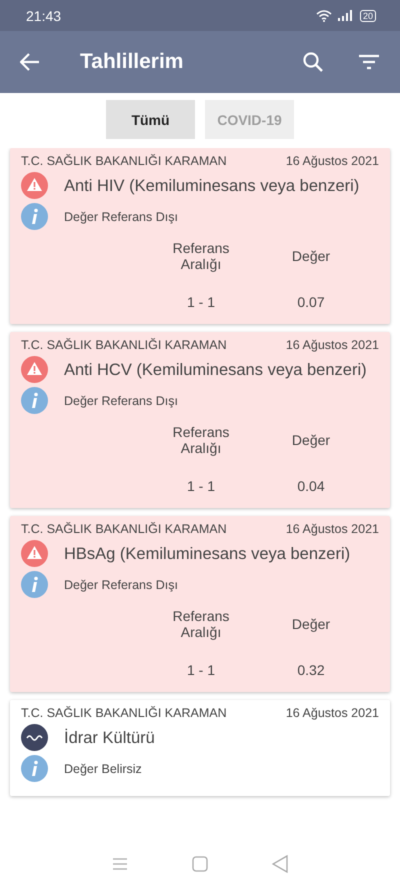  What do you see at coordinates (212, 186) in the screenshot?
I see `test-name: Anti HIV (Kemiluminesans veya benzeri)` at bounding box center [212, 186].